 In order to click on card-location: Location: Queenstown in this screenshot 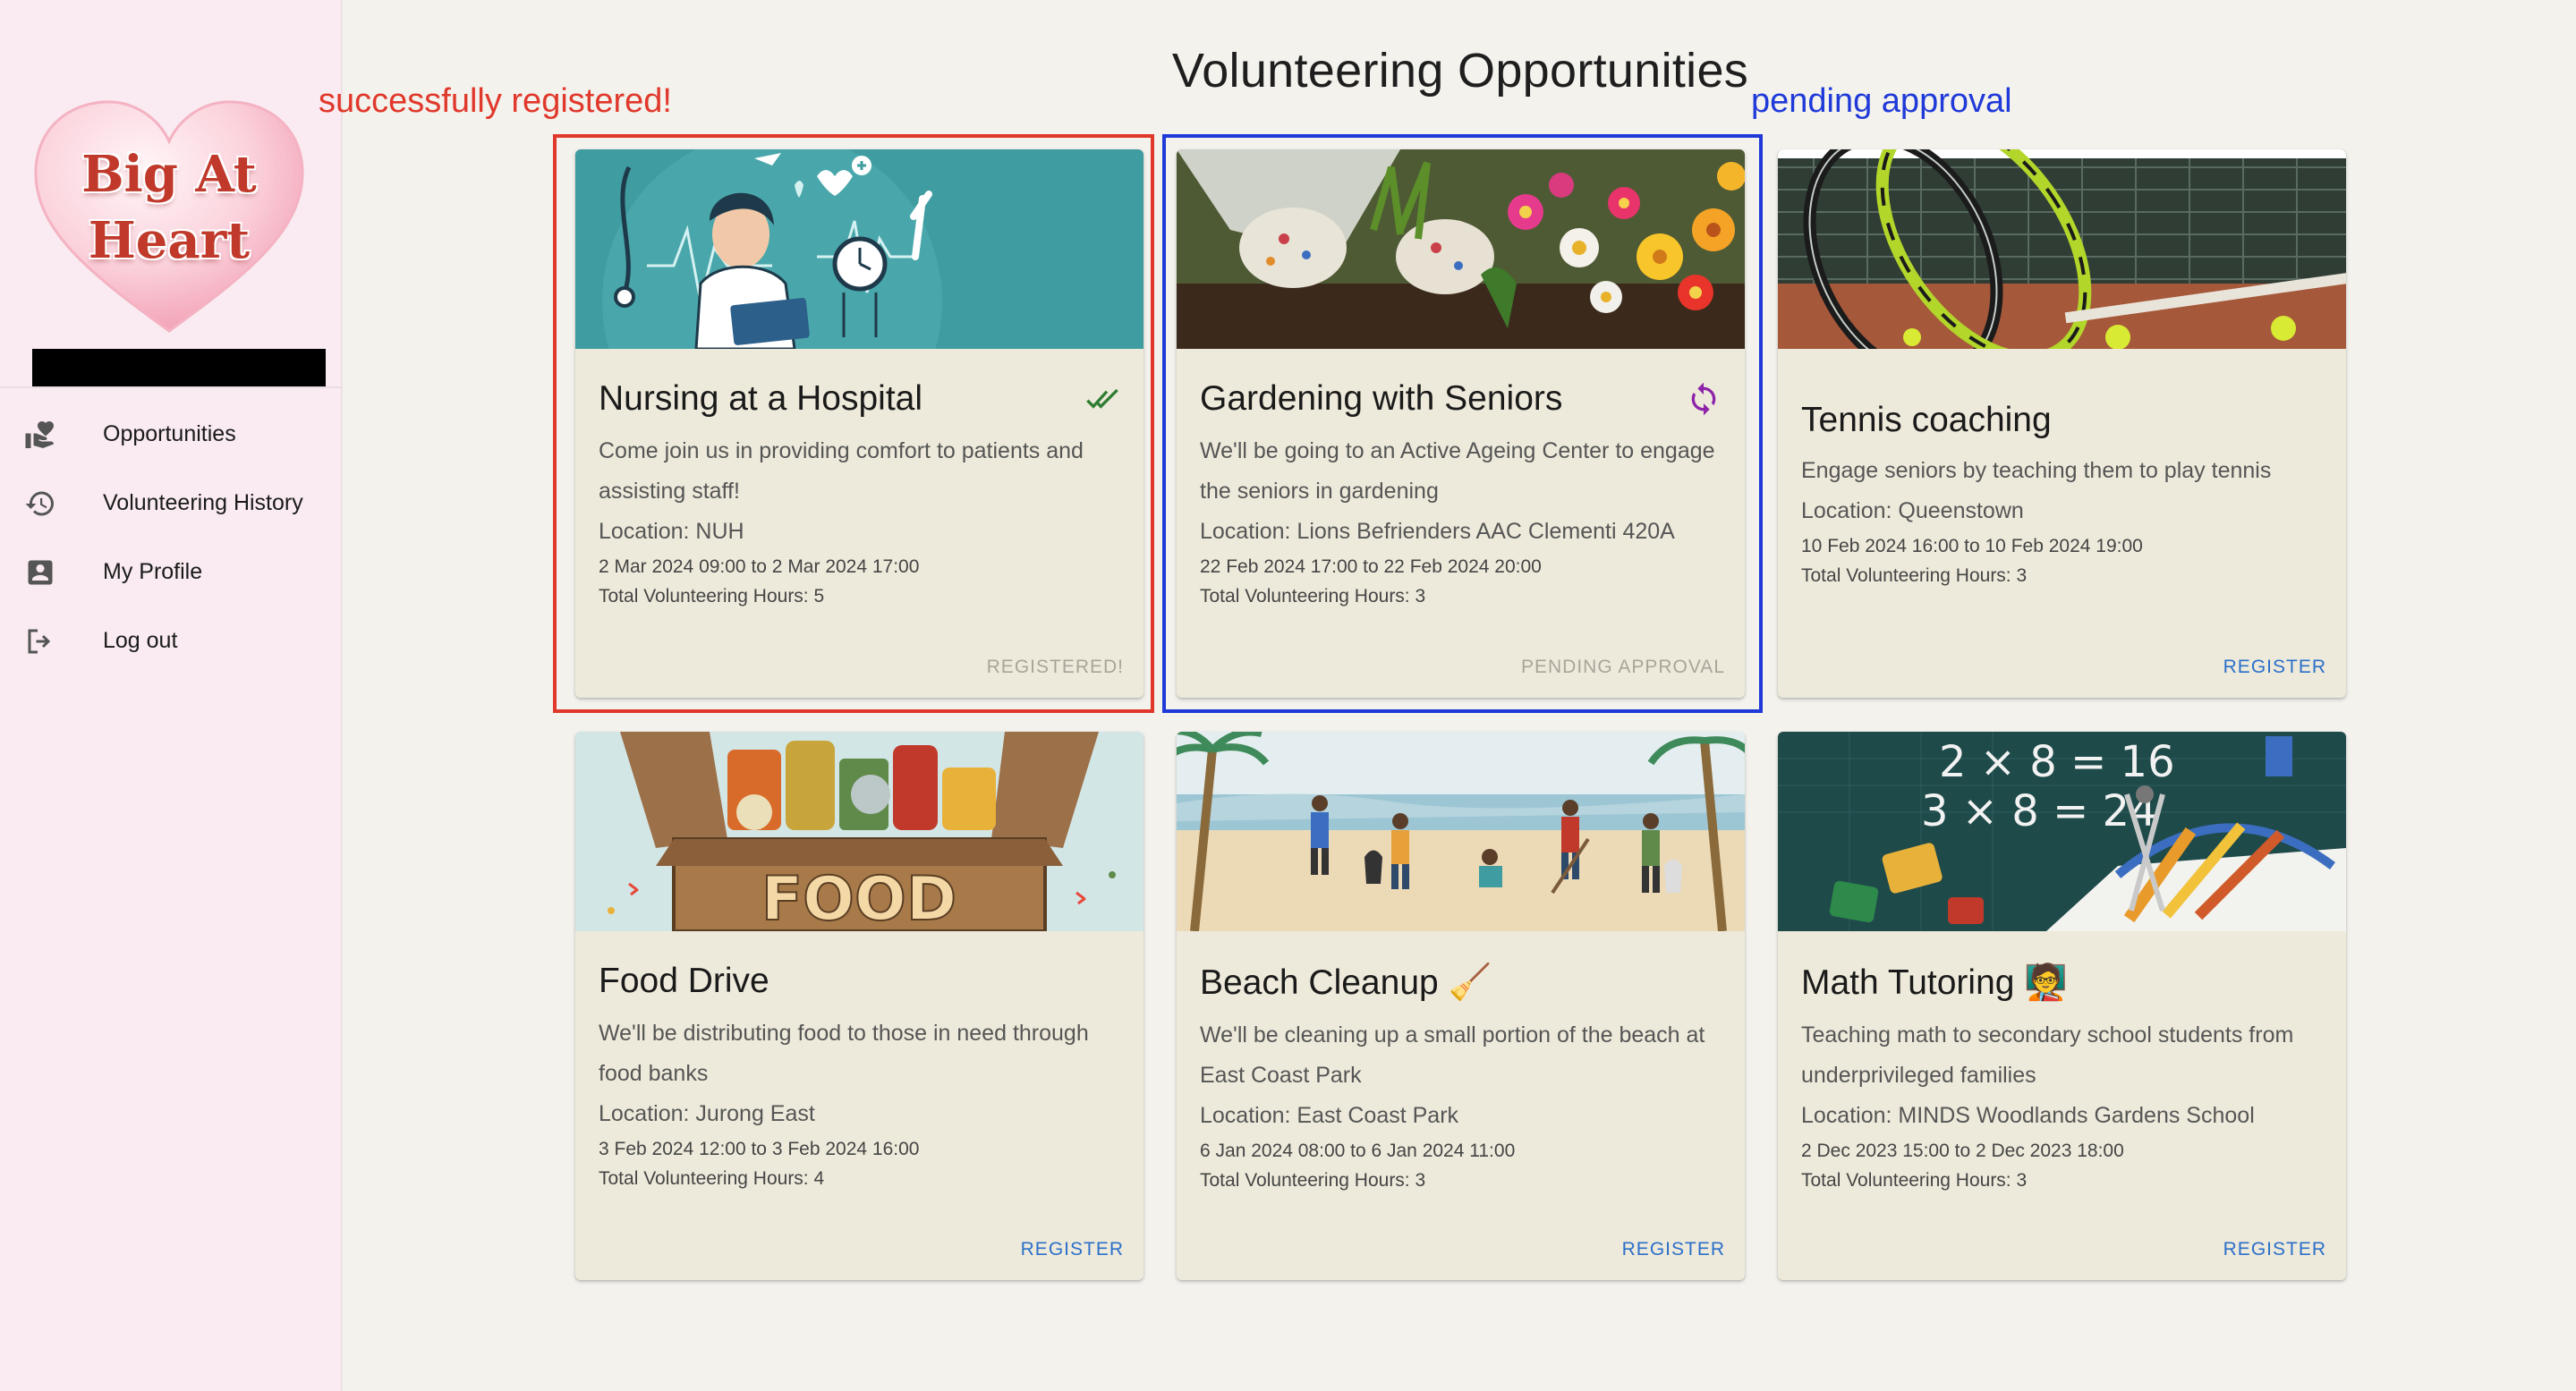, I will do `click(1912, 510)`.